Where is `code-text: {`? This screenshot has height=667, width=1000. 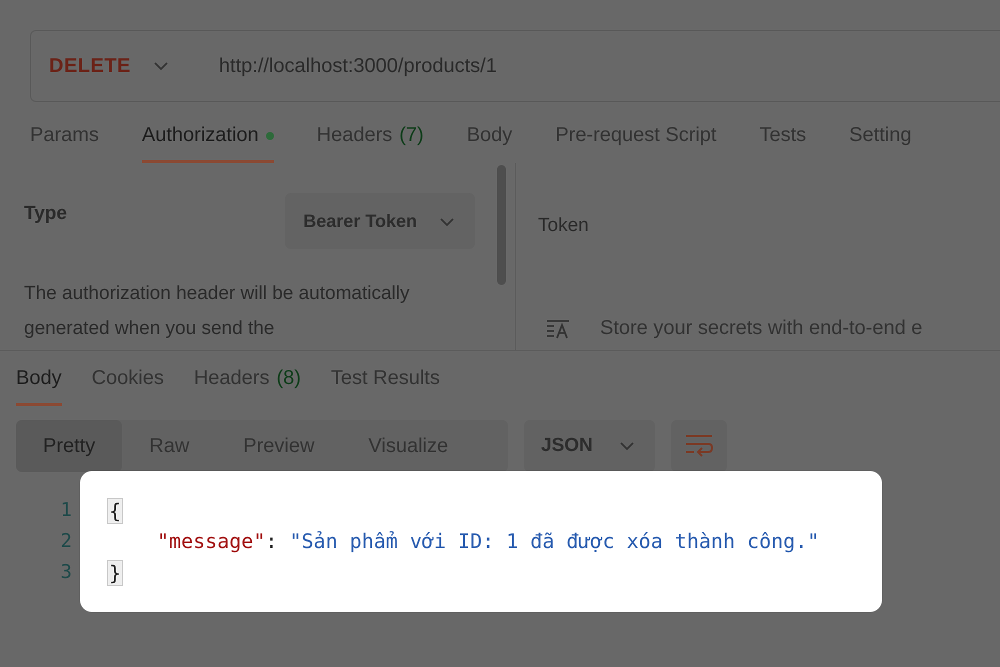
code-text: { is located at coordinates (115, 511).